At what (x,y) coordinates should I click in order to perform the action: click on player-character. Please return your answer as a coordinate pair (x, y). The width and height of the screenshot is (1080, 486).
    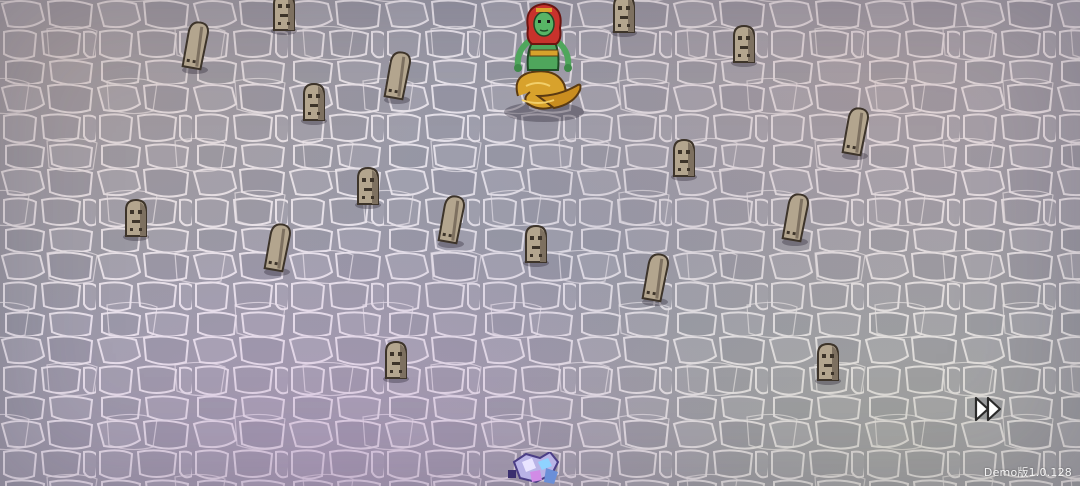
    Looking at the image, I should click on (536, 468).